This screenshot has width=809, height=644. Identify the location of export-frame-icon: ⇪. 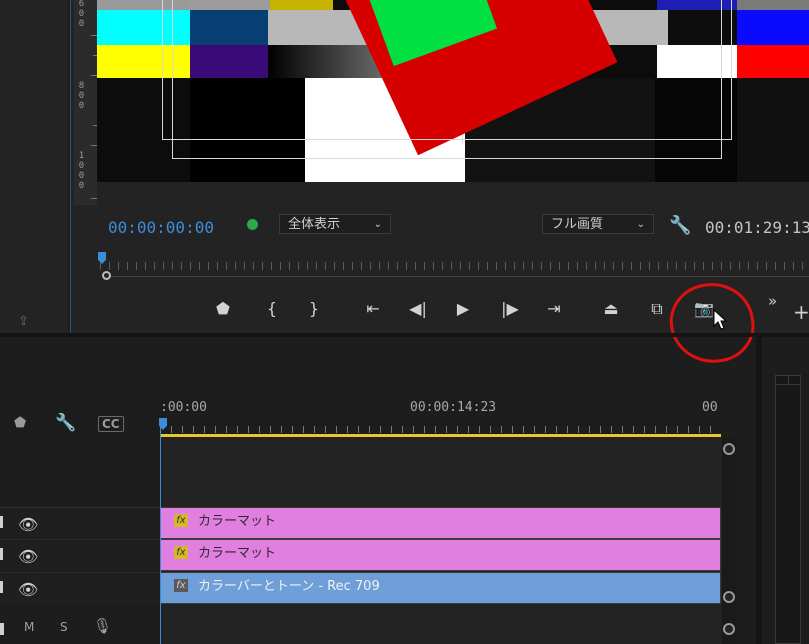
(28, 321).